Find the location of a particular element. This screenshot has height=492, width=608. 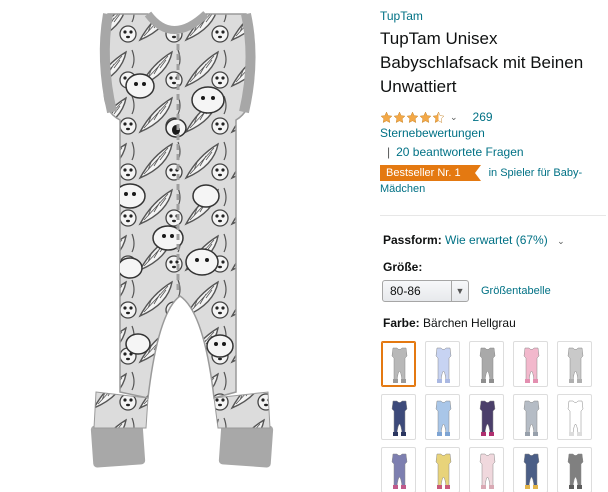

section-divider is located at coordinates (493, 215).